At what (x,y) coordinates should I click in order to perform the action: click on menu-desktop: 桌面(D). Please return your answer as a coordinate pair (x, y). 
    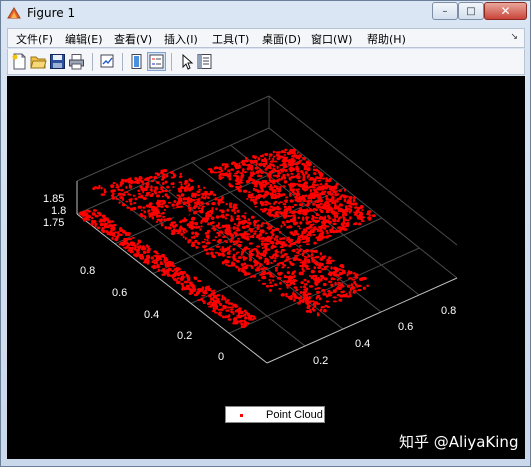
    Looking at the image, I should click on (281, 39).